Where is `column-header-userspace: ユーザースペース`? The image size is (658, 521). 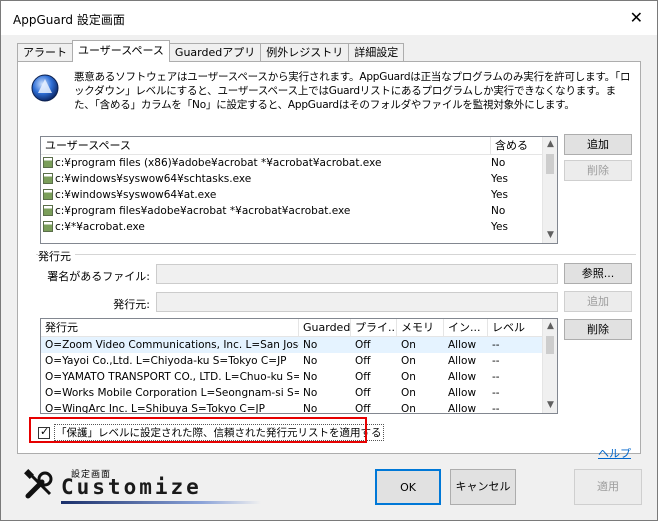
column-header-userspace: ユーザースペース is located at coordinates (266, 145).